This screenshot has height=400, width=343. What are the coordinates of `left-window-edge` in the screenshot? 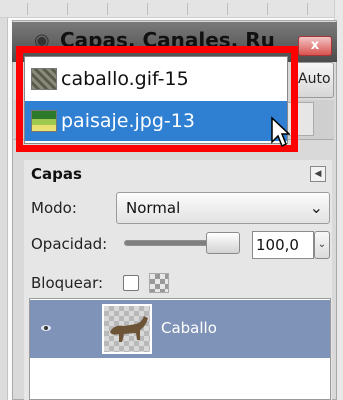 It's located at (4, 200).